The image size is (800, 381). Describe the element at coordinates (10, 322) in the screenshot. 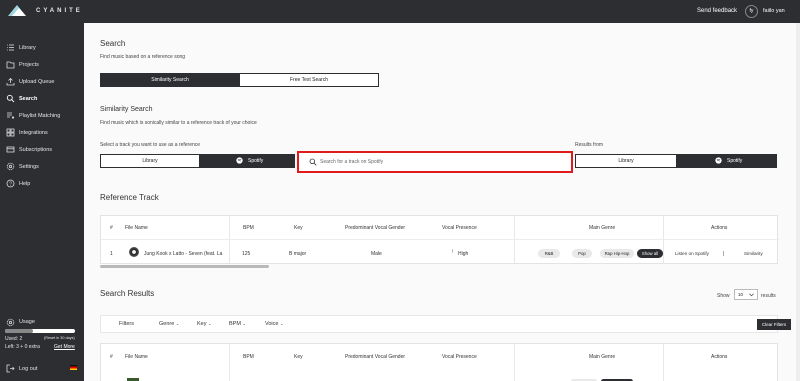

I see `usage-gear-icon` at that location.